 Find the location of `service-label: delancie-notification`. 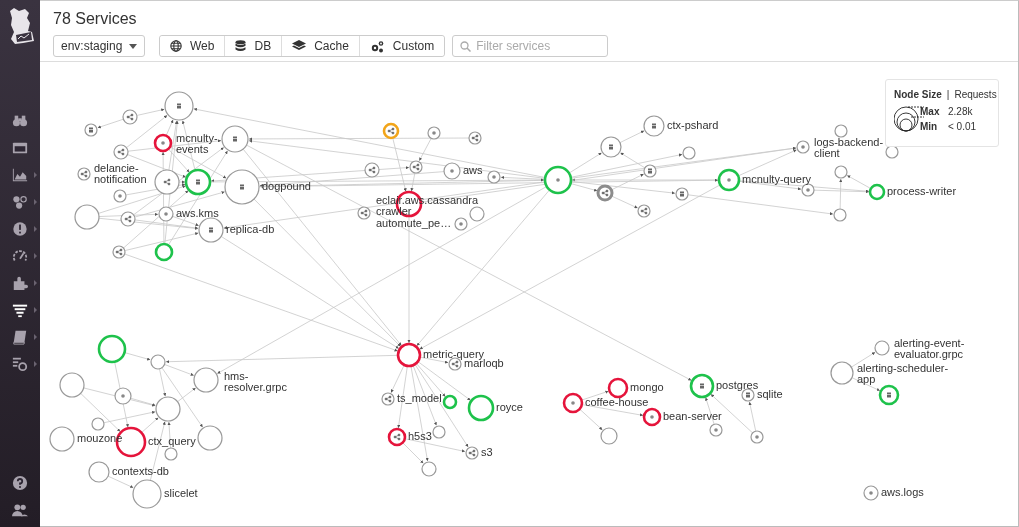

service-label: delancie-notification is located at coordinates (121, 174).